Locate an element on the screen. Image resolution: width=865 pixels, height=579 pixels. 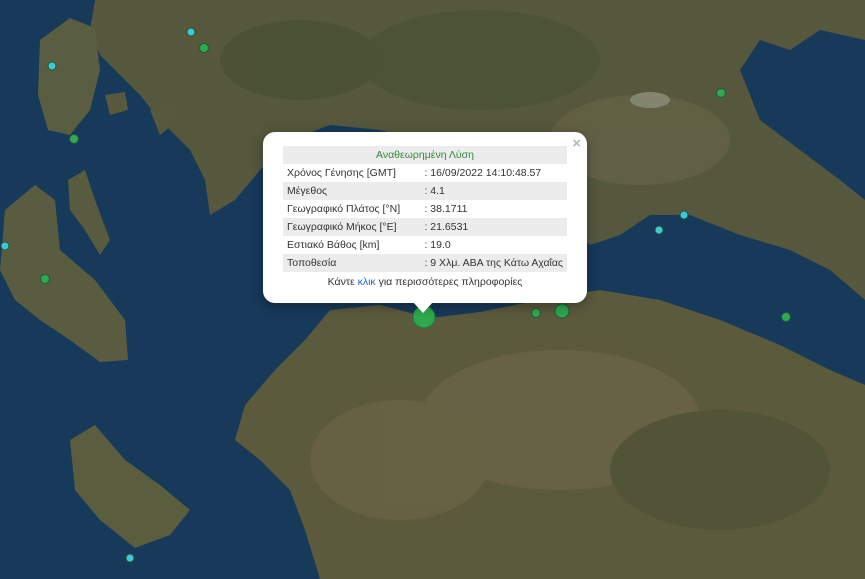
field-label: Γεωγραφικό Μήκος [°E] is located at coordinates (352, 227).